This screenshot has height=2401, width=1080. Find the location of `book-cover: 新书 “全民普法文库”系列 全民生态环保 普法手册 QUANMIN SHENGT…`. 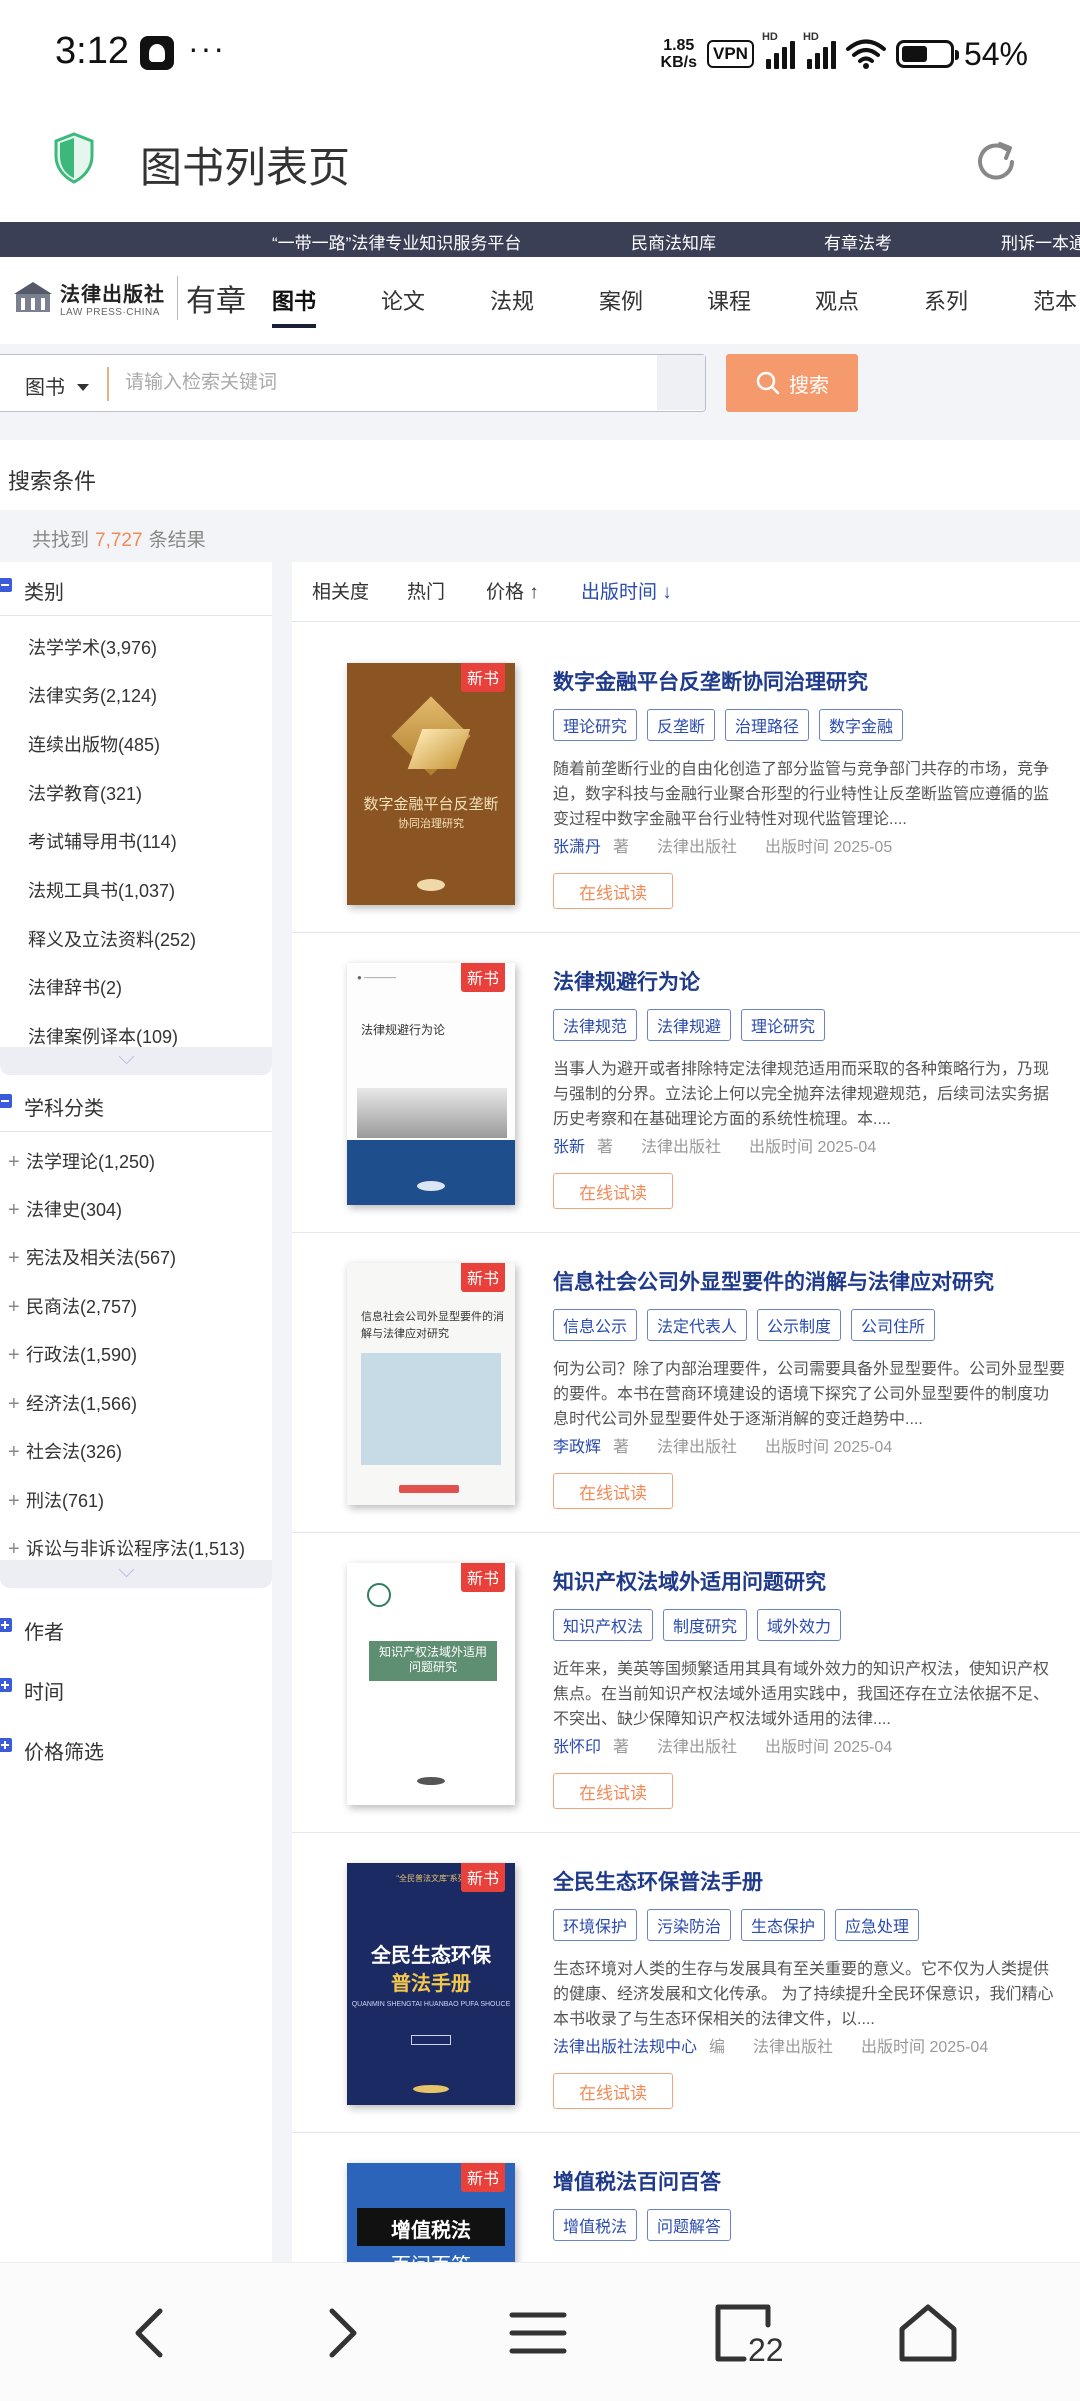

book-cover: 新书 “全民普法文库”系列 全民生态环保 普法手册 QUANMIN SHENGT… is located at coordinates (431, 1984).